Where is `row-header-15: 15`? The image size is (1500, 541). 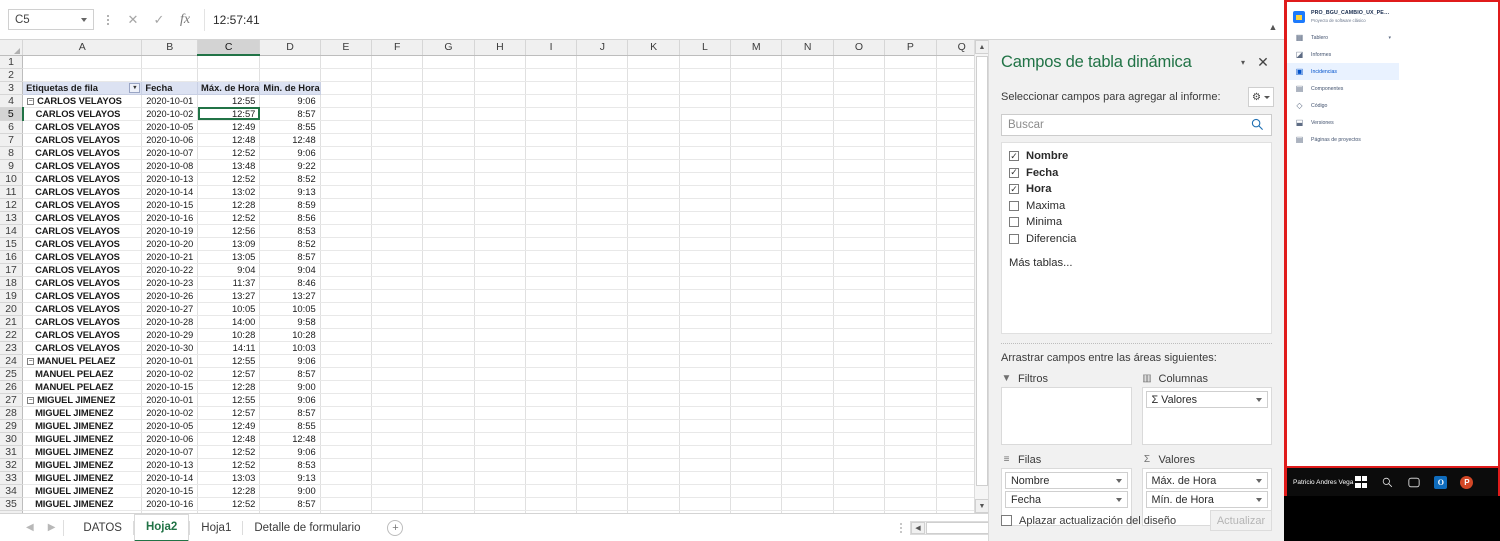
row-header-15: 15 is located at coordinates (12, 244).